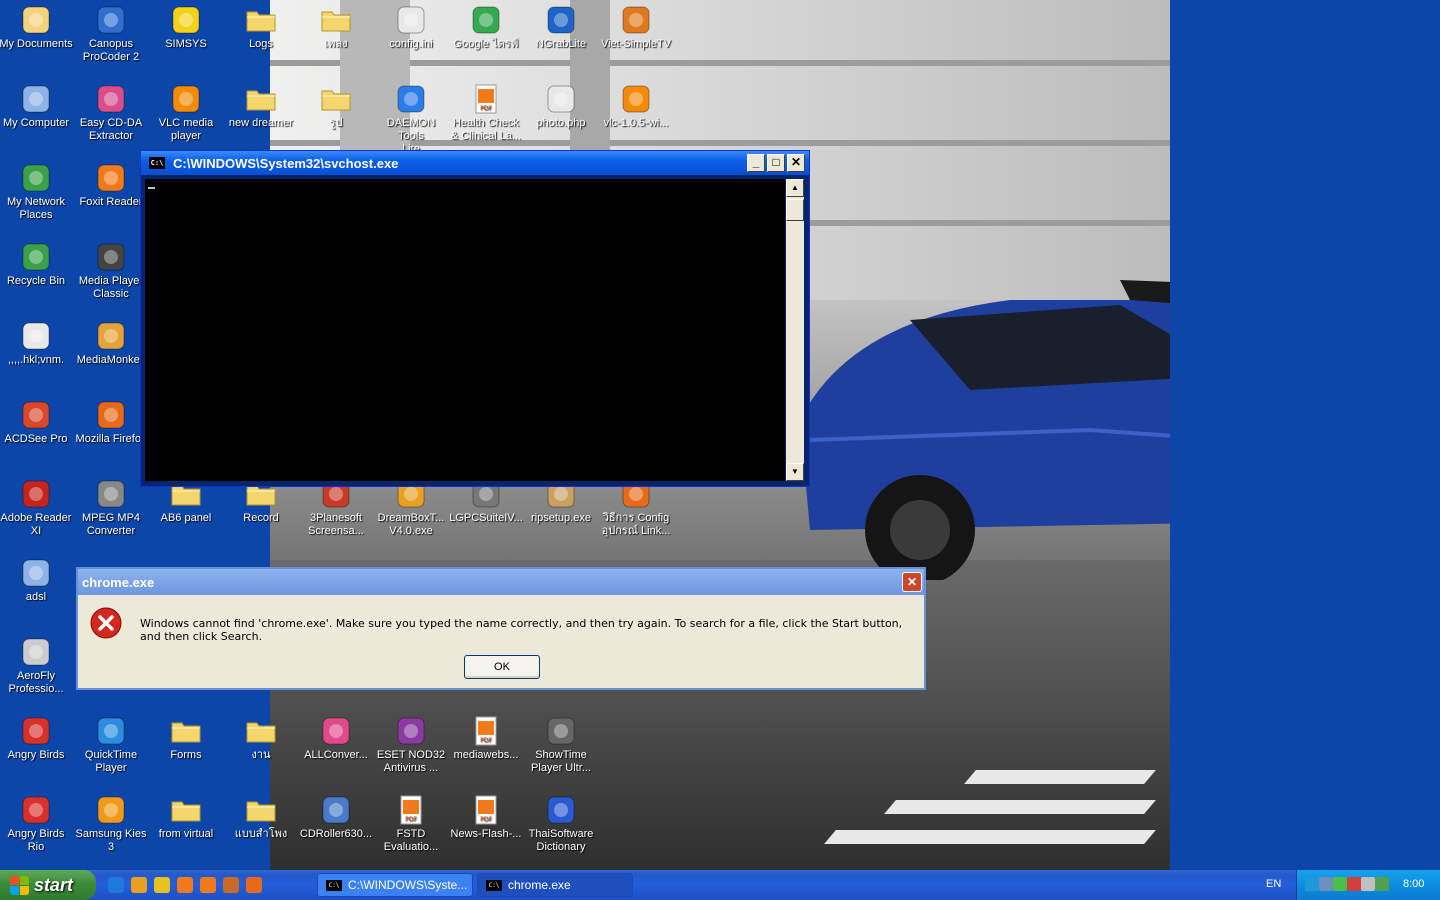  I want to click on desktop-icon: Foxit Reader, so click(111, 185).